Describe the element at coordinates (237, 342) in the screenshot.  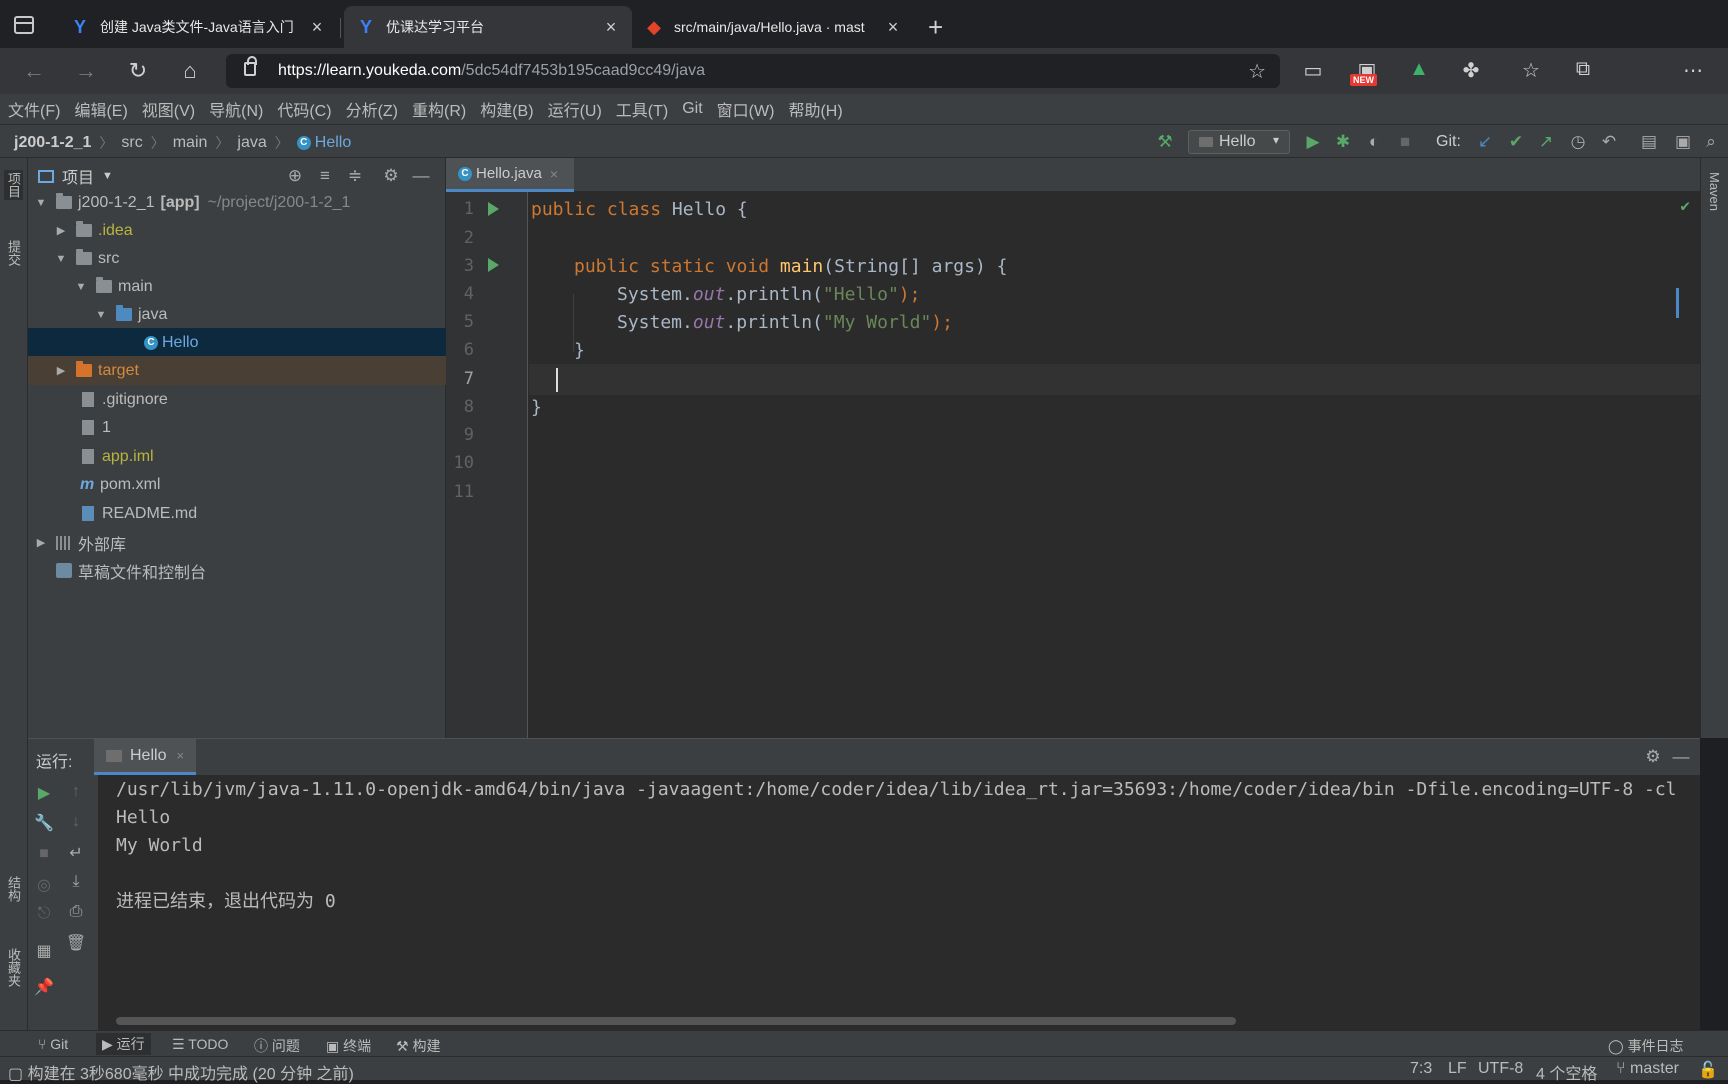
I see `tree-item-hello: C Hello` at that location.